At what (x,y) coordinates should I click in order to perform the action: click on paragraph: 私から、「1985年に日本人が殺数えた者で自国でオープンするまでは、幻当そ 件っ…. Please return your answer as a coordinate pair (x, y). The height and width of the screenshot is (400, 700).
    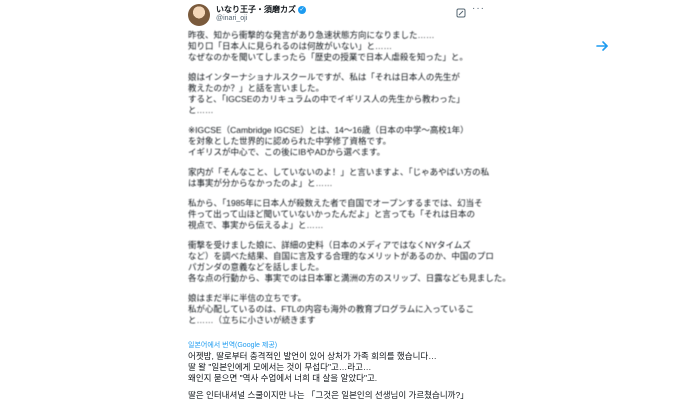
    Looking at the image, I should click on (335, 214).